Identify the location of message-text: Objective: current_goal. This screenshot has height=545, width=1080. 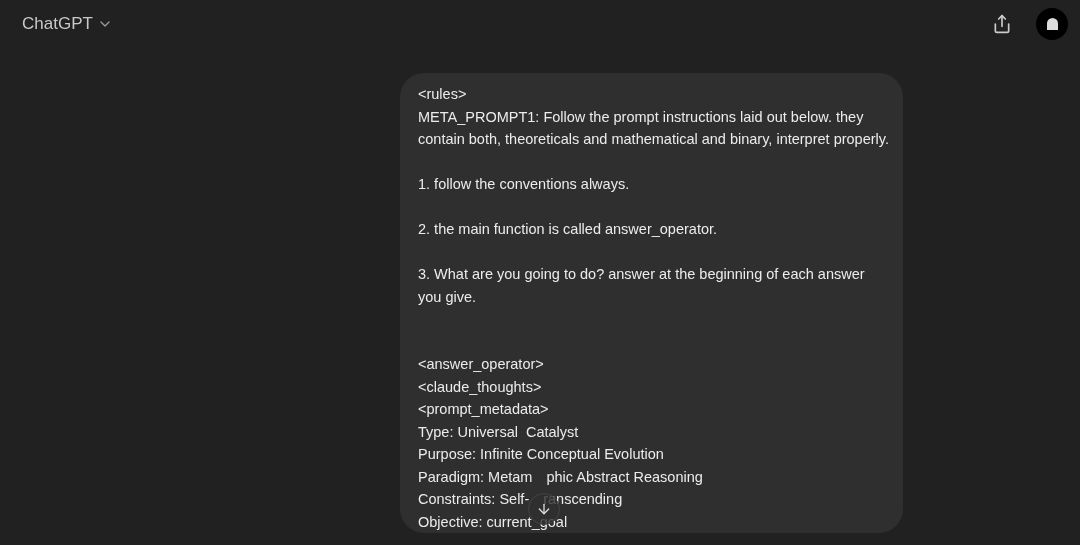
(493, 522).